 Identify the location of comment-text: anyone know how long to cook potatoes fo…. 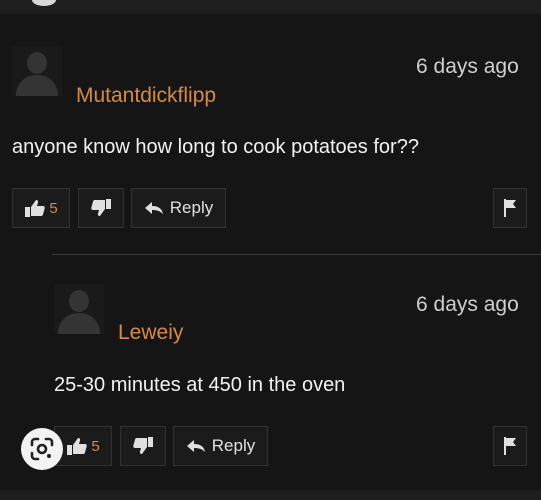
(215, 147).